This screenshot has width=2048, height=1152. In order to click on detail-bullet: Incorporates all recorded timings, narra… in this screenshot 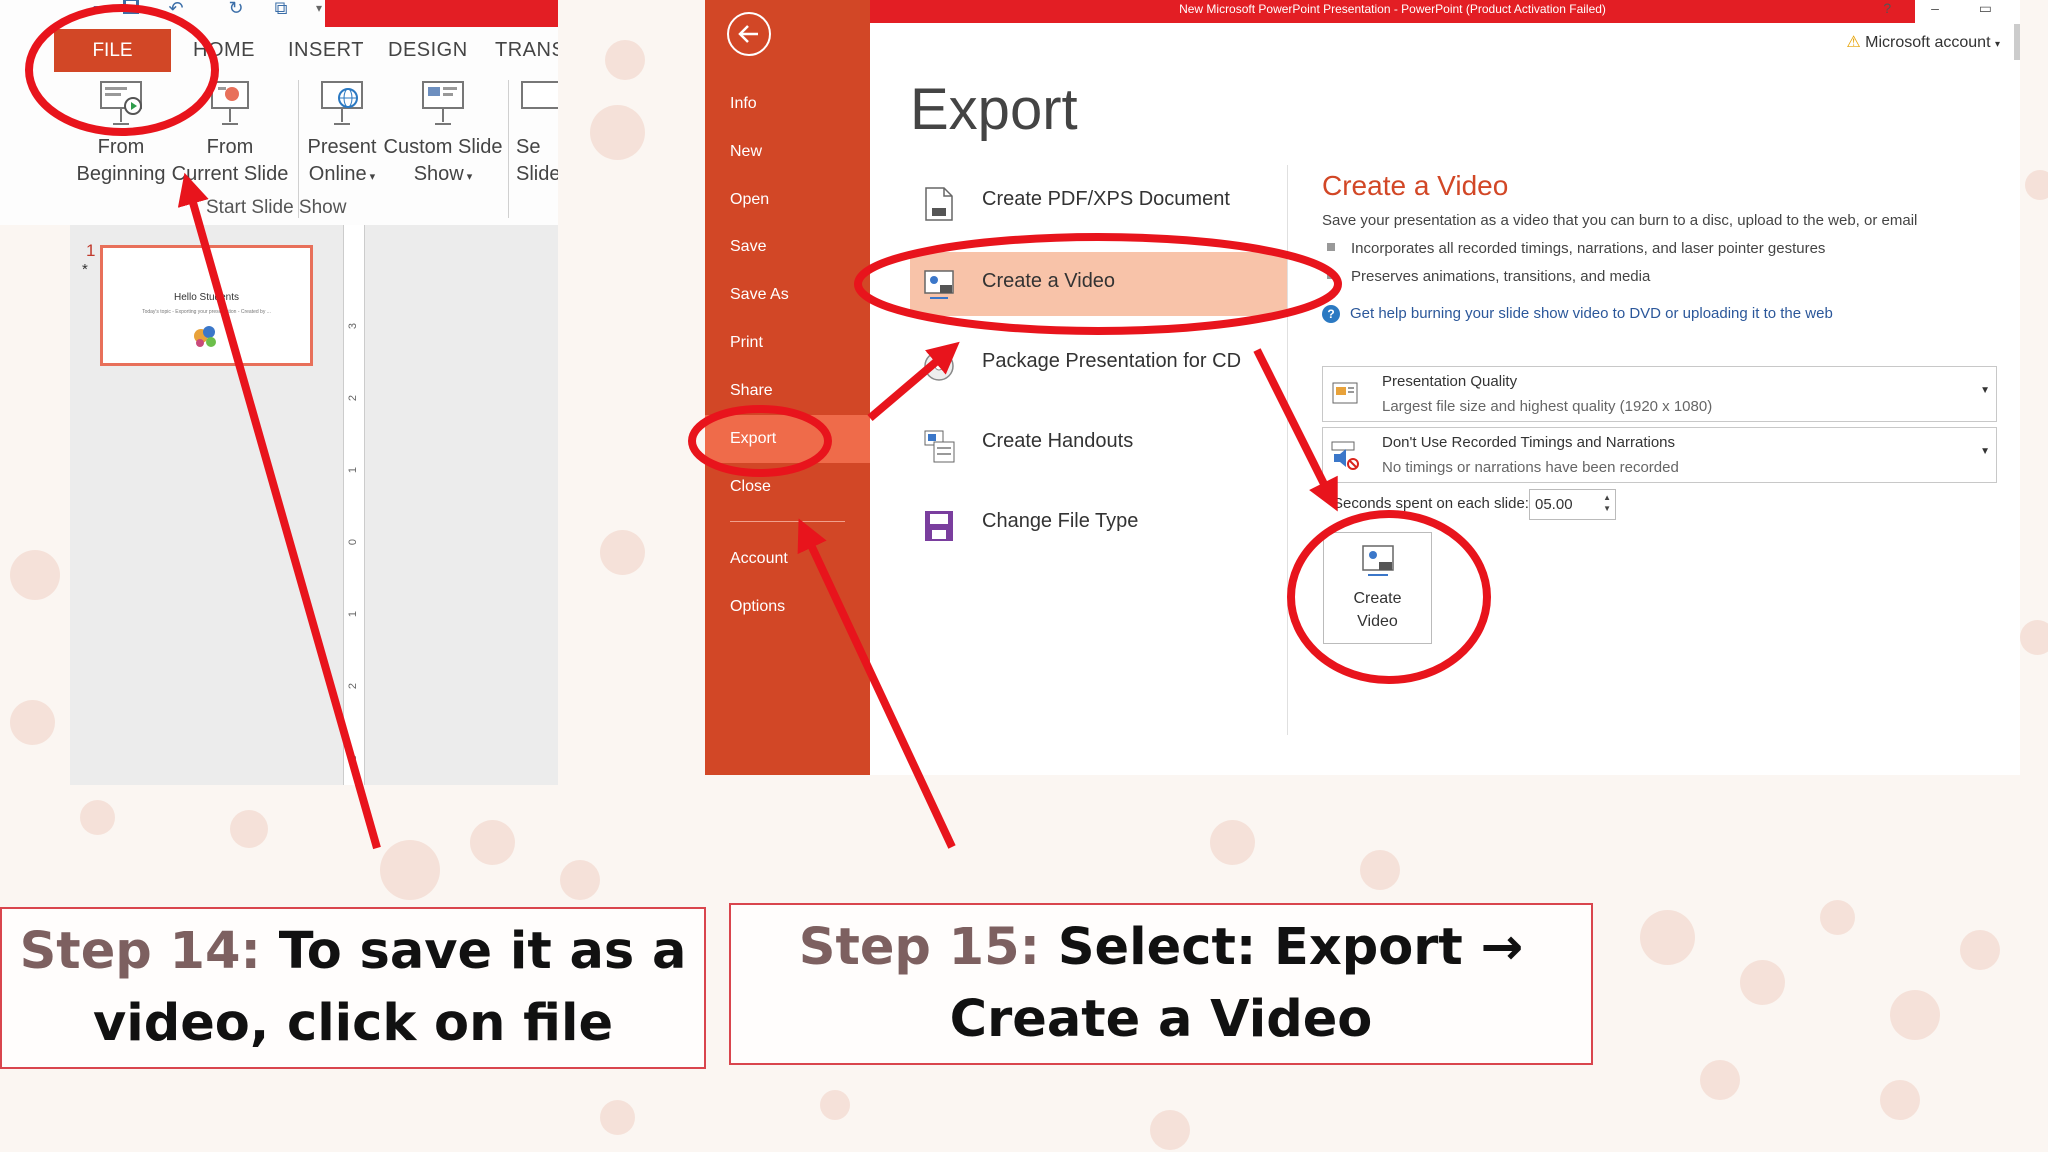, I will do `click(1576, 248)`.